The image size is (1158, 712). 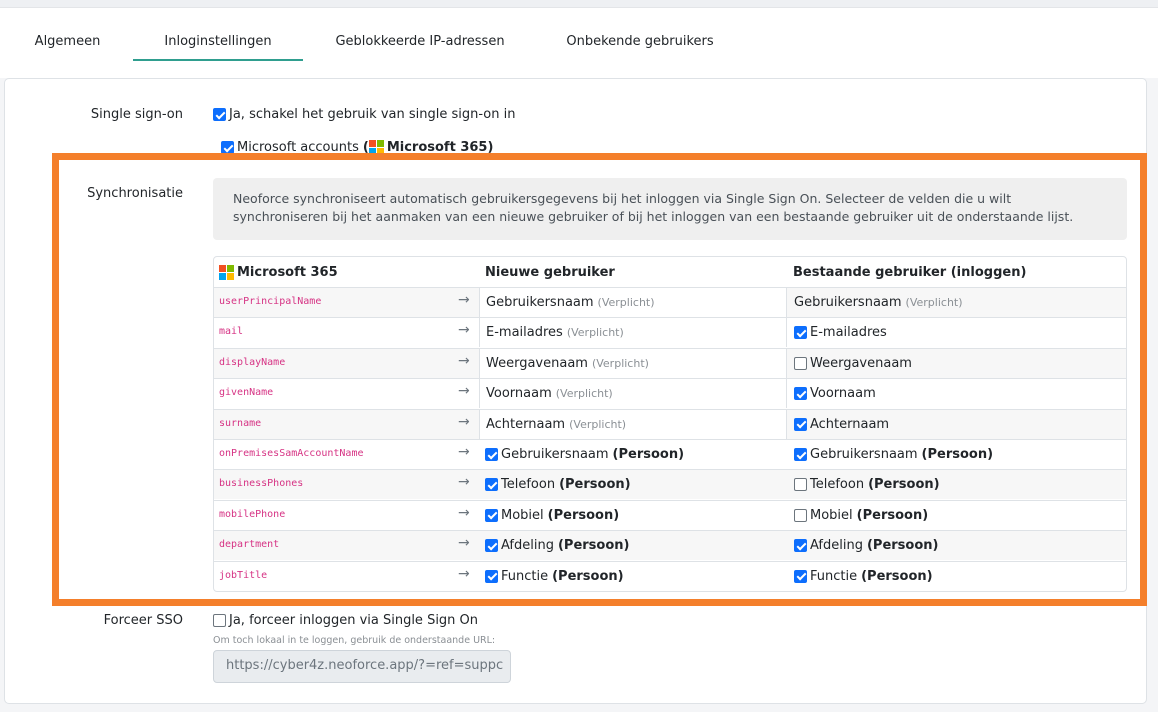 What do you see at coordinates (219, 114) in the screenshot?
I see `sso-enable-checkbox` at bounding box center [219, 114].